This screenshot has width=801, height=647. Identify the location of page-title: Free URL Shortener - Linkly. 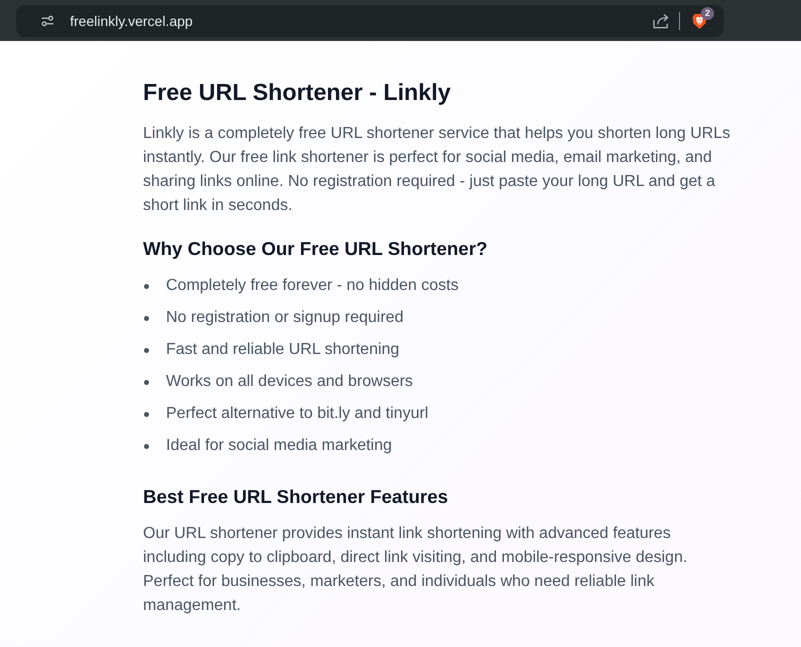
(297, 92).